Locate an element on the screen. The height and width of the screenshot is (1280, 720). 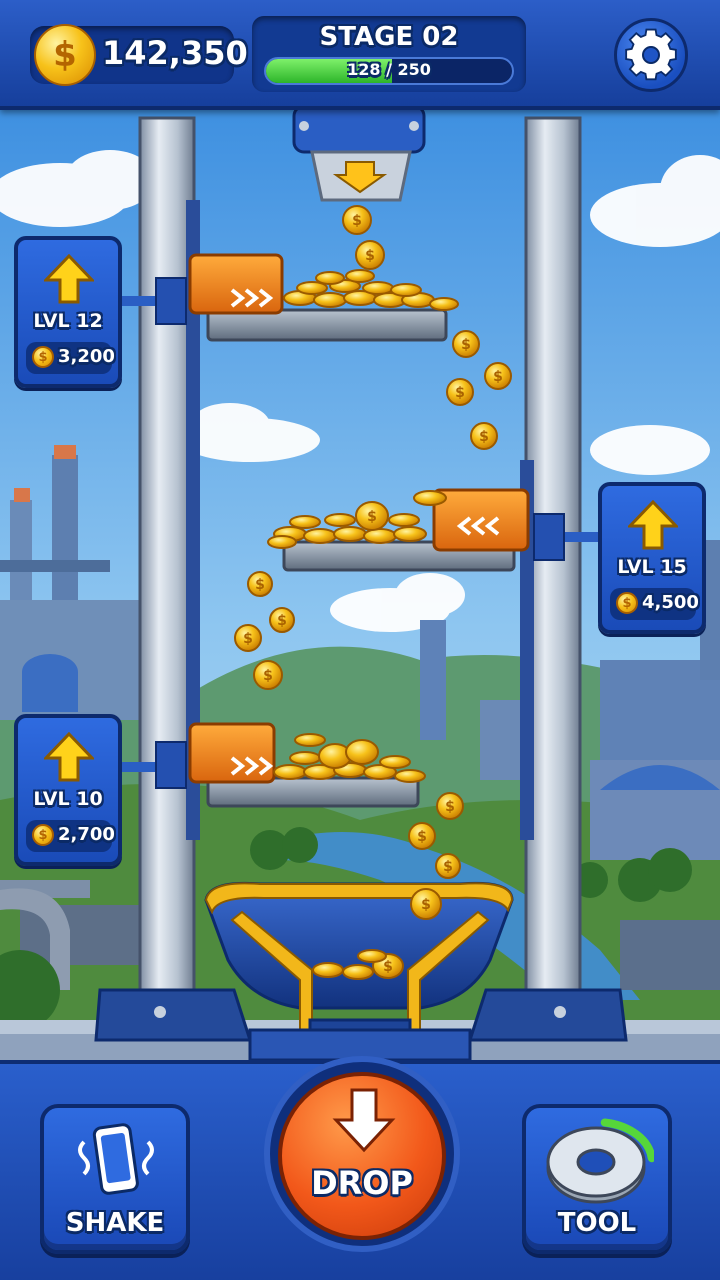
left-rail is located at coordinates (167, 558).